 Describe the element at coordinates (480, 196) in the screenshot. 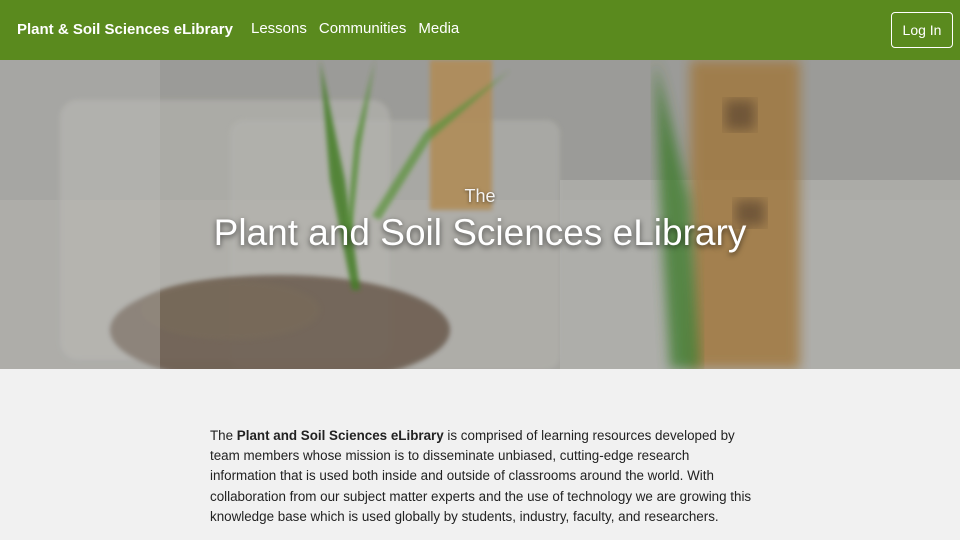

I see `hero-pretitle: The` at that location.